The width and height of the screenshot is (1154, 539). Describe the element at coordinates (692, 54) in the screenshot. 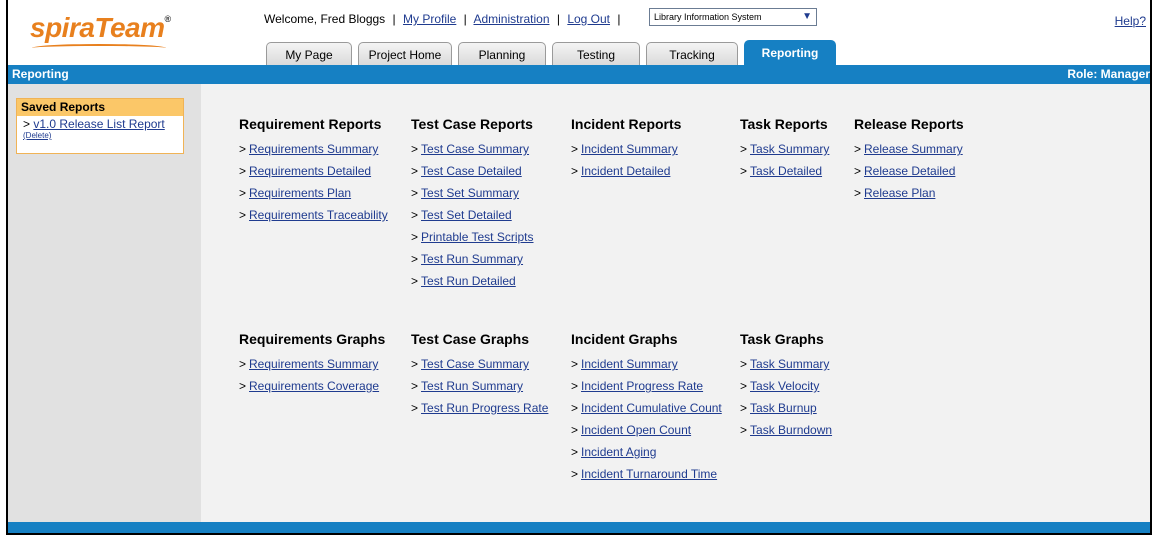

I see `tab-tracking: Tracking` at that location.